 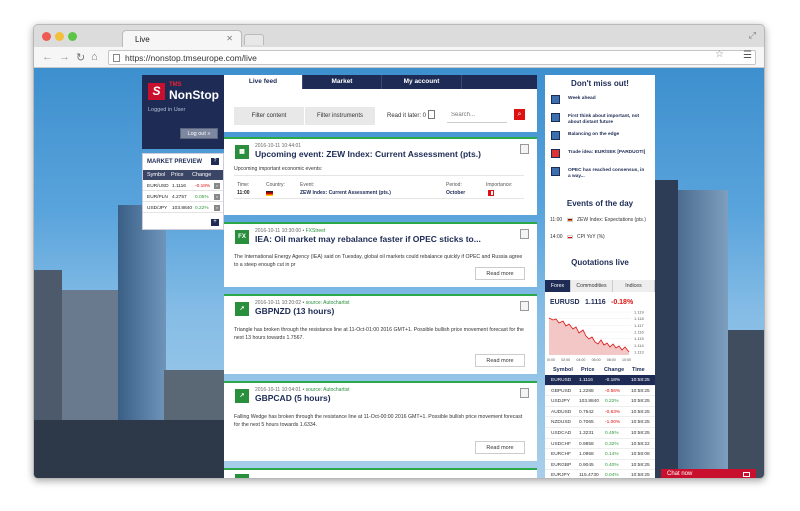 I want to click on search-button: ⌕, so click(x=519, y=114).